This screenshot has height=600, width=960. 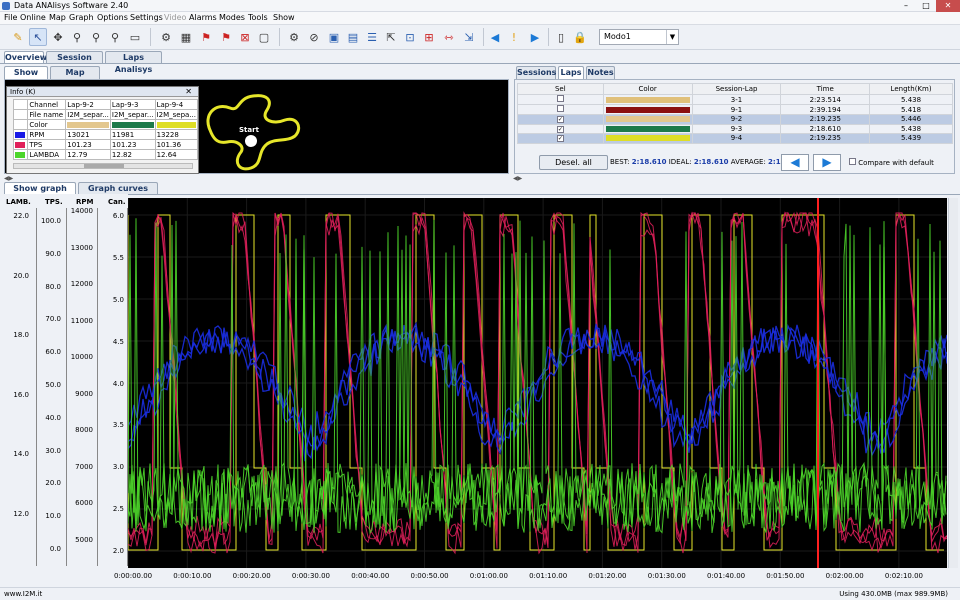 I want to click on open-folder-icon: ✎, so click(x=18, y=37).